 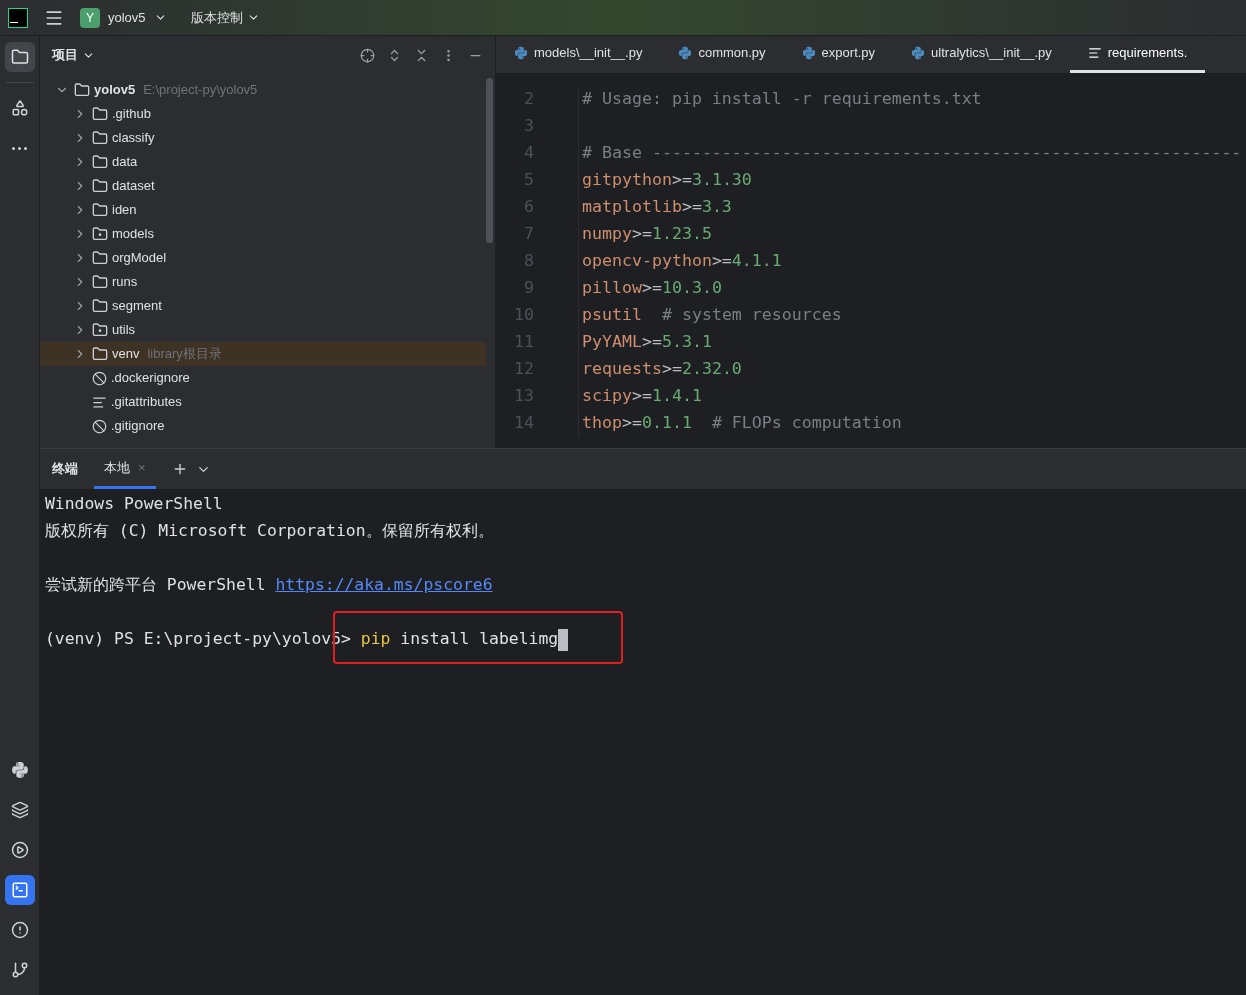 What do you see at coordinates (578, 54) in the screenshot?
I see `editor-tab: models\__init__.py` at bounding box center [578, 54].